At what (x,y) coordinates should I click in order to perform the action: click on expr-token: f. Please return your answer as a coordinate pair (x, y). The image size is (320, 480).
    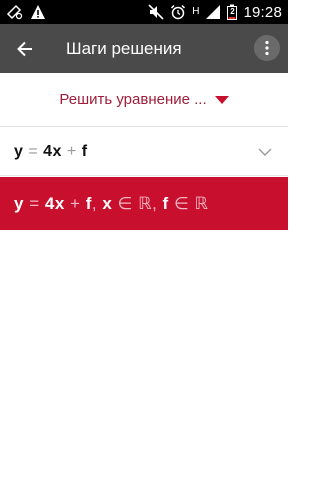
    Looking at the image, I should click on (84, 151).